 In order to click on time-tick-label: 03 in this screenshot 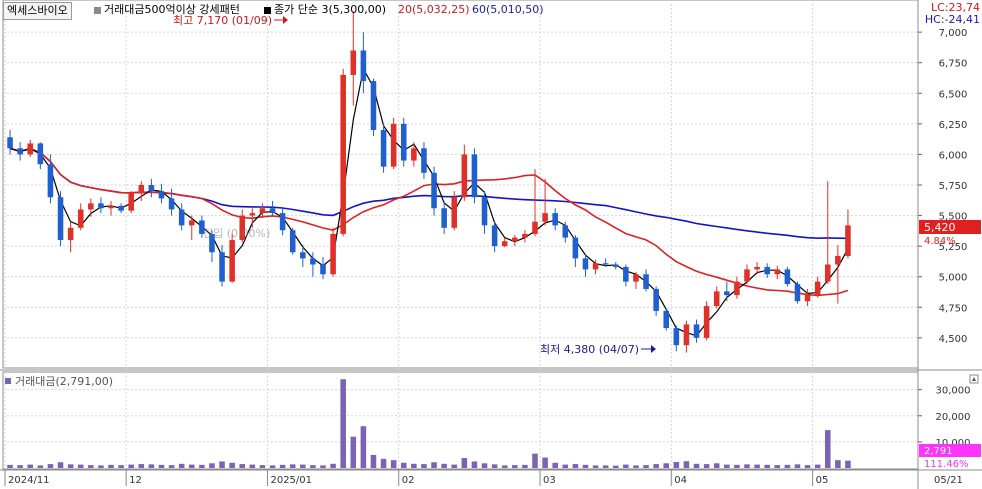, I will do `click(549, 480)`.